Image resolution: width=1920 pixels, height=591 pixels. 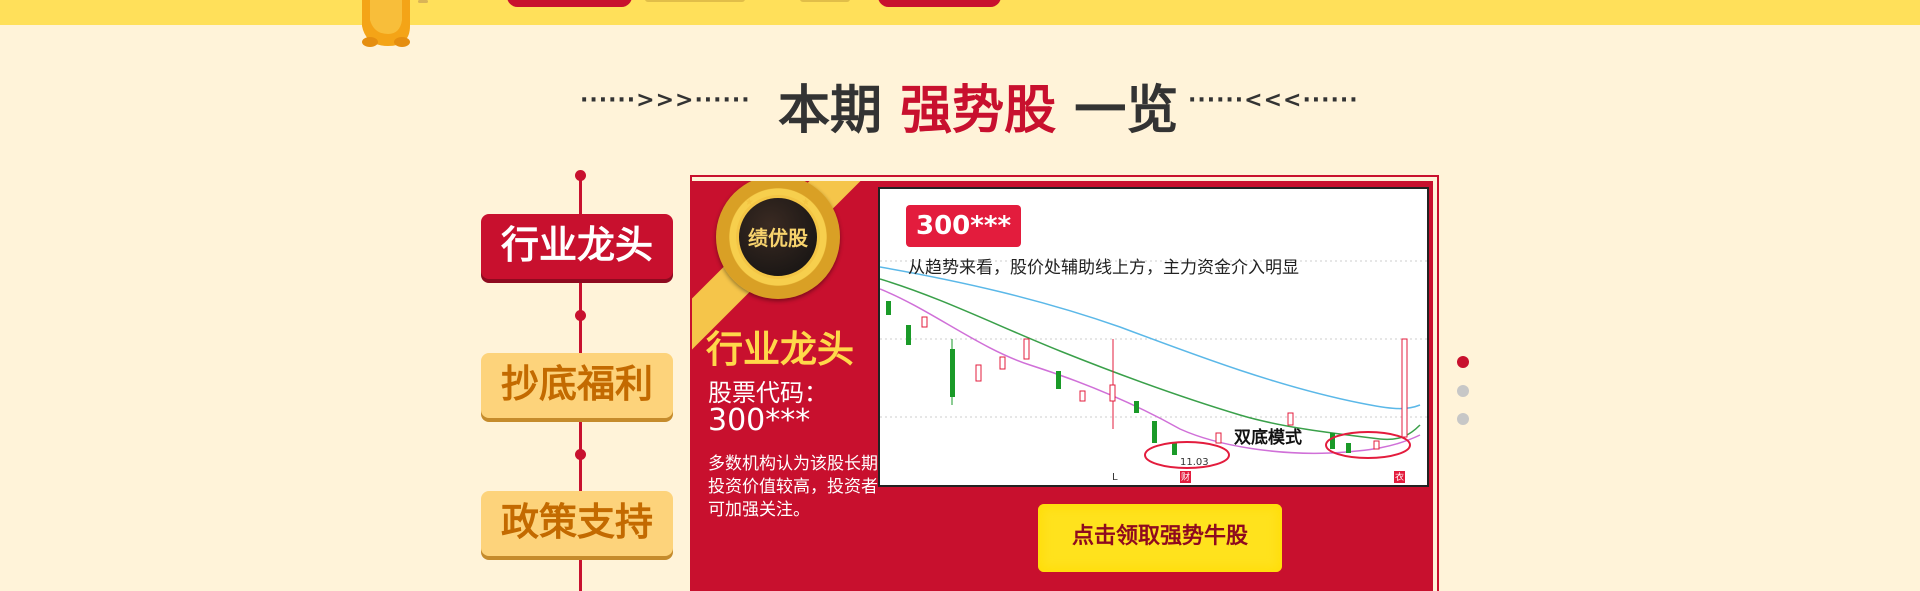 What do you see at coordinates (1399, 477) in the screenshot?
I see `chart-marker-yi: 衣` at bounding box center [1399, 477].